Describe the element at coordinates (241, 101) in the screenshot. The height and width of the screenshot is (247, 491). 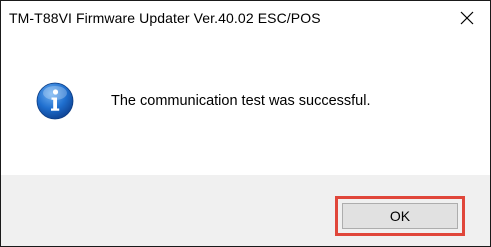
I see `message-text: The communication test was successful.` at that location.